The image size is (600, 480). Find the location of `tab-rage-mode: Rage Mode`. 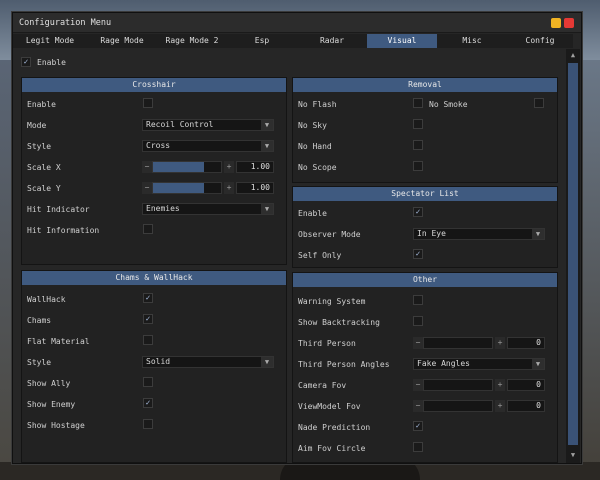

tab-rage-mode: Rage Mode is located at coordinates (122, 41).